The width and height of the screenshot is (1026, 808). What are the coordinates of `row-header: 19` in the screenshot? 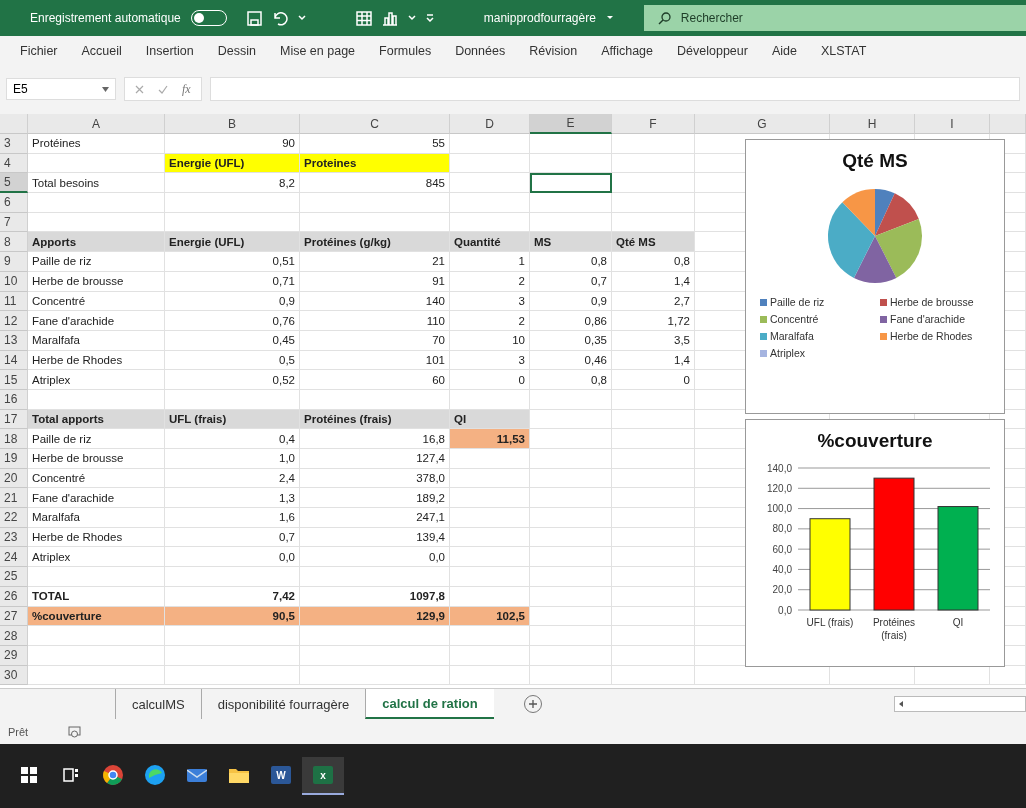 It's located at (14, 459).